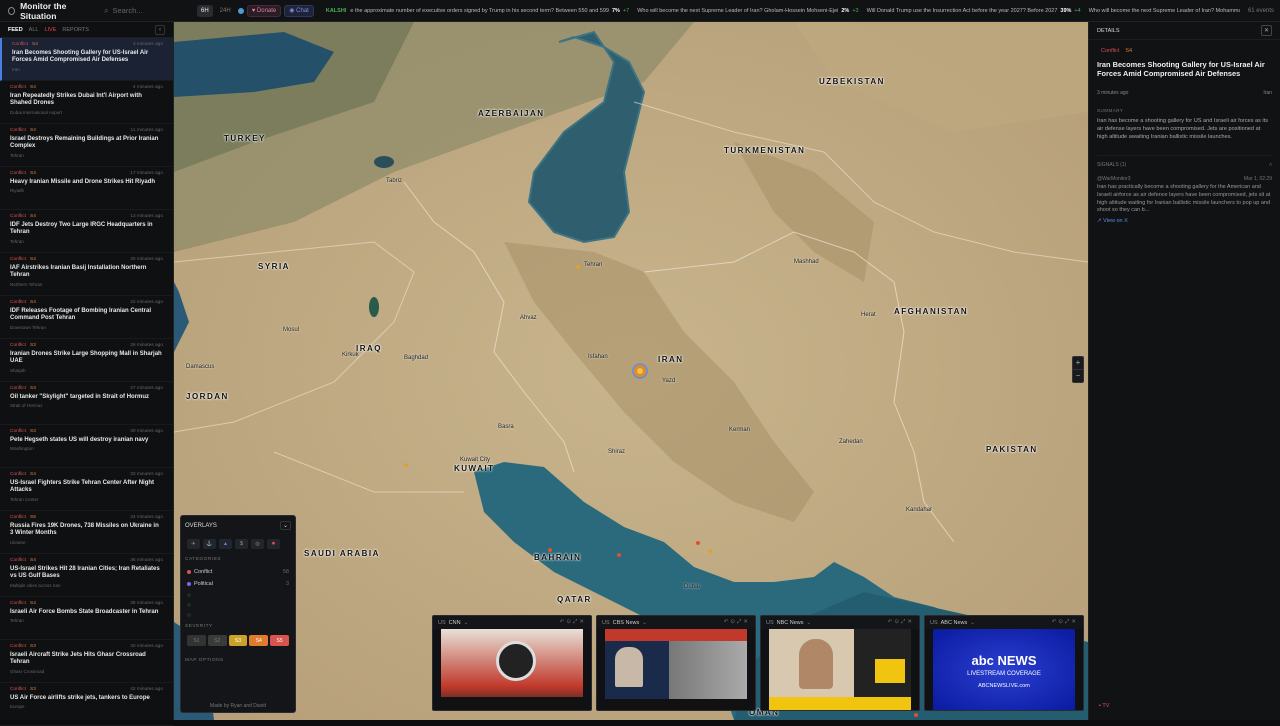 The width and height of the screenshot is (1280, 726). What do you see at coordinates (1078, 375) in the screenshot?
I see `zoom-out-button: −` at bounding box center [1078, 375].